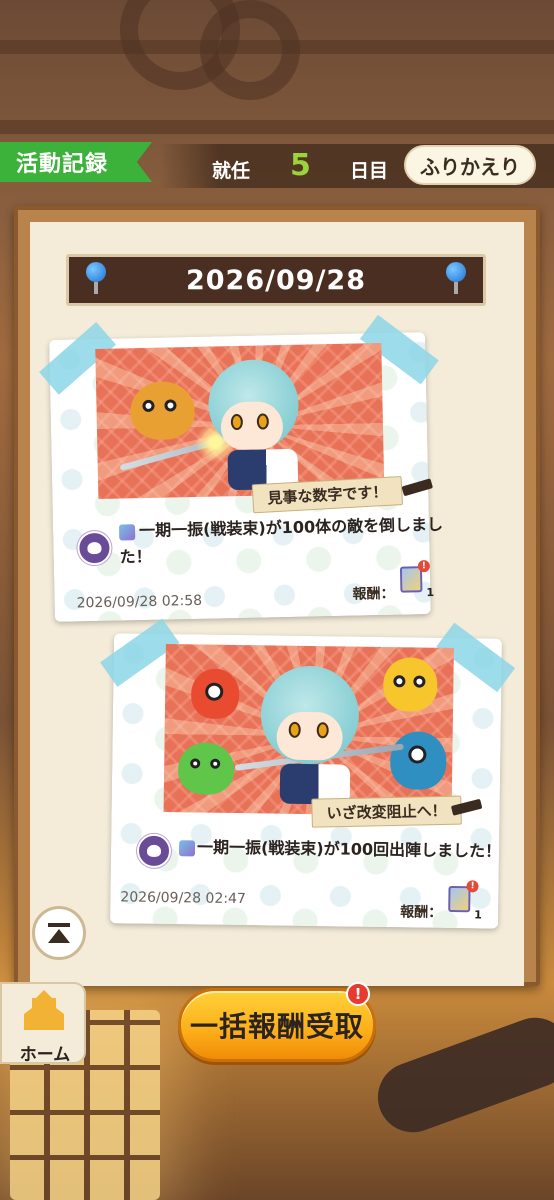  Describe the element at coordinates (470, 165) in the screenshot. I see `review-button: ふりかえり` at that location.